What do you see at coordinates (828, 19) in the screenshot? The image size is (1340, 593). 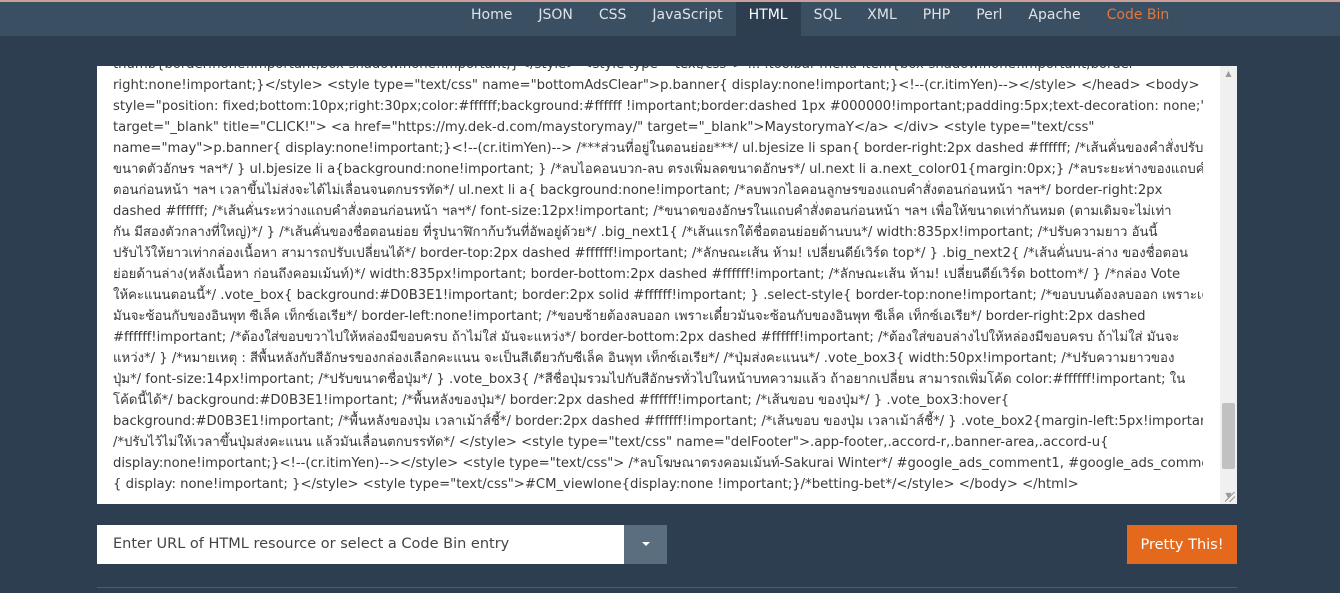 I see `nav-sql: SQL` at bounding box center [828, 19].